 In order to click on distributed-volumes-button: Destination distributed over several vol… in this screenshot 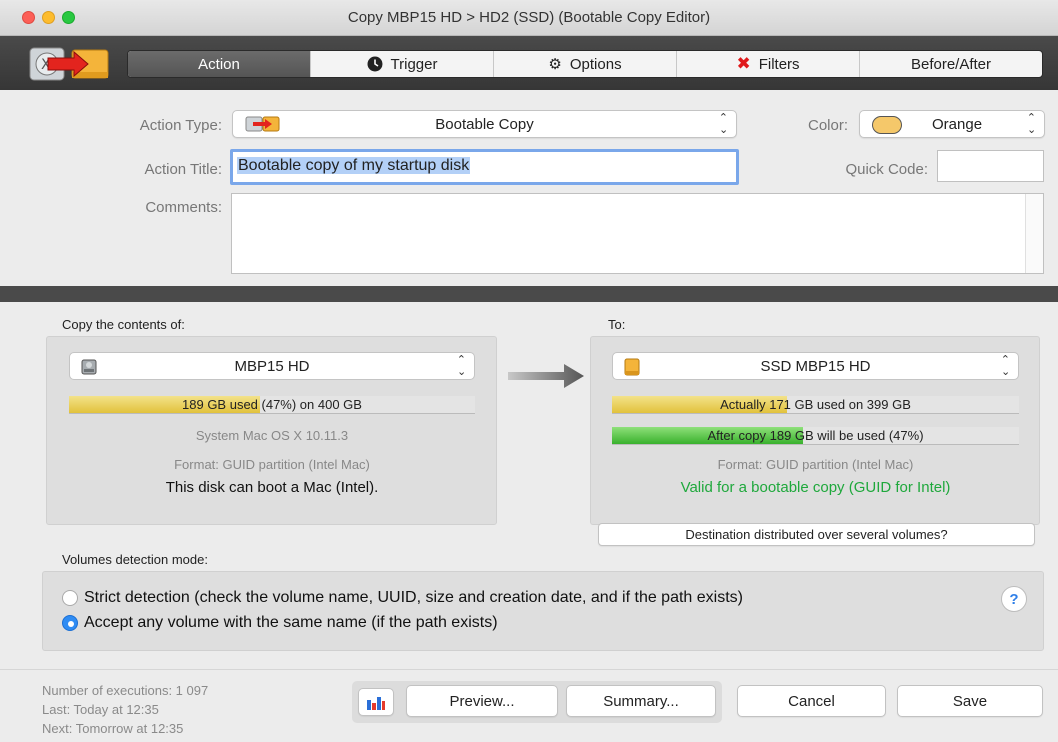, I will do `click(816, 534)`.